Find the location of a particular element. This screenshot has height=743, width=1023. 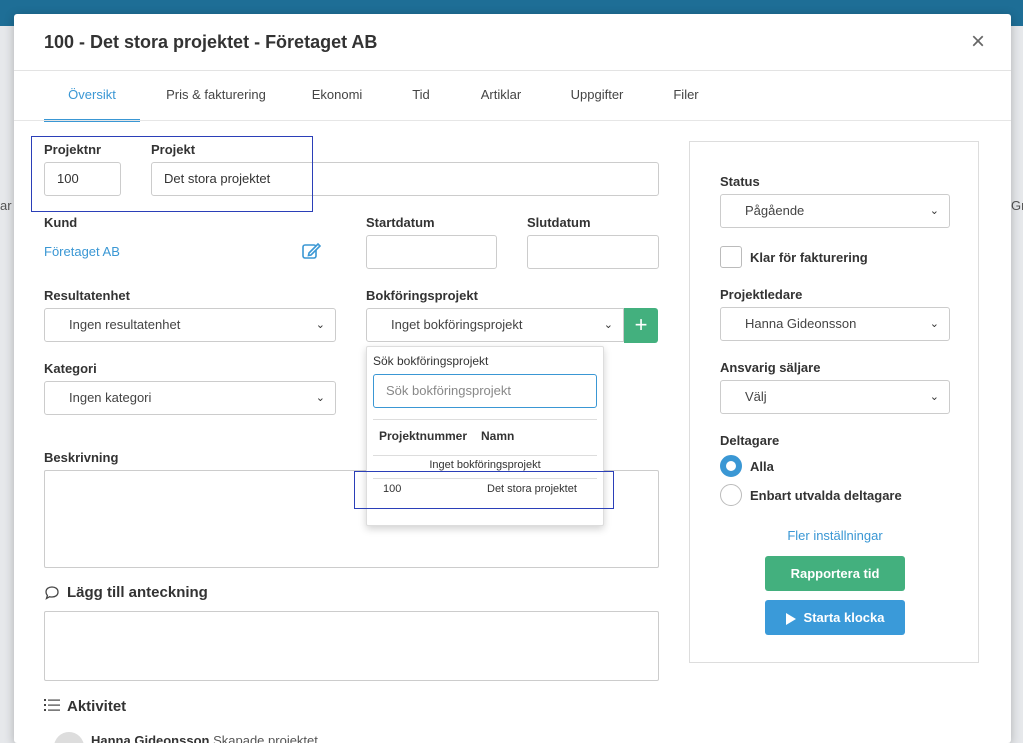

klar-label: Klar för fakturering is located at coordinates (809, 257).